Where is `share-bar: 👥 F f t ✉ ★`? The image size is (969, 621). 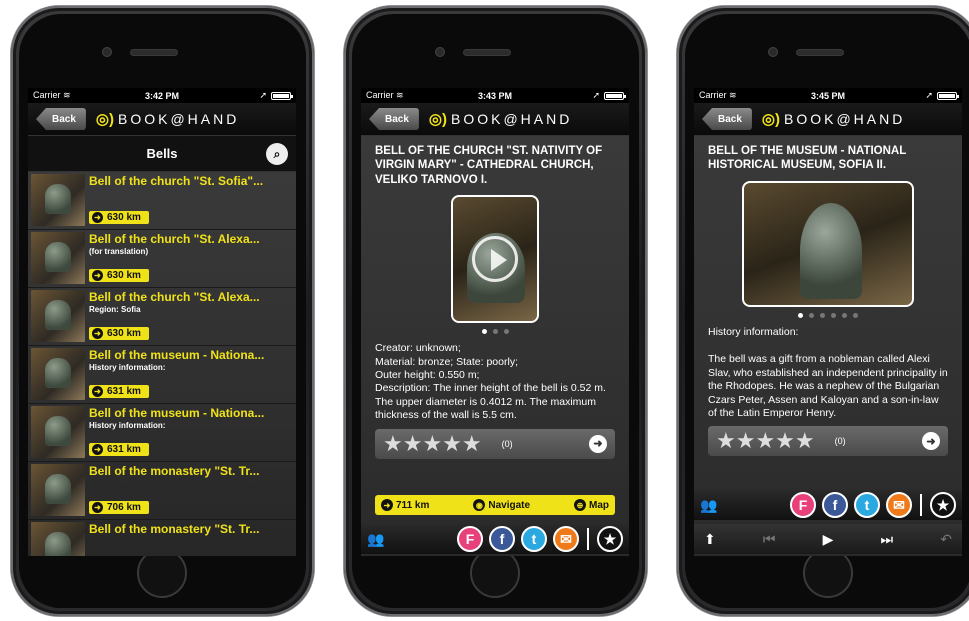 share-bar: 👥 F f t ✉ ★ is located at coordinates (495, 539).